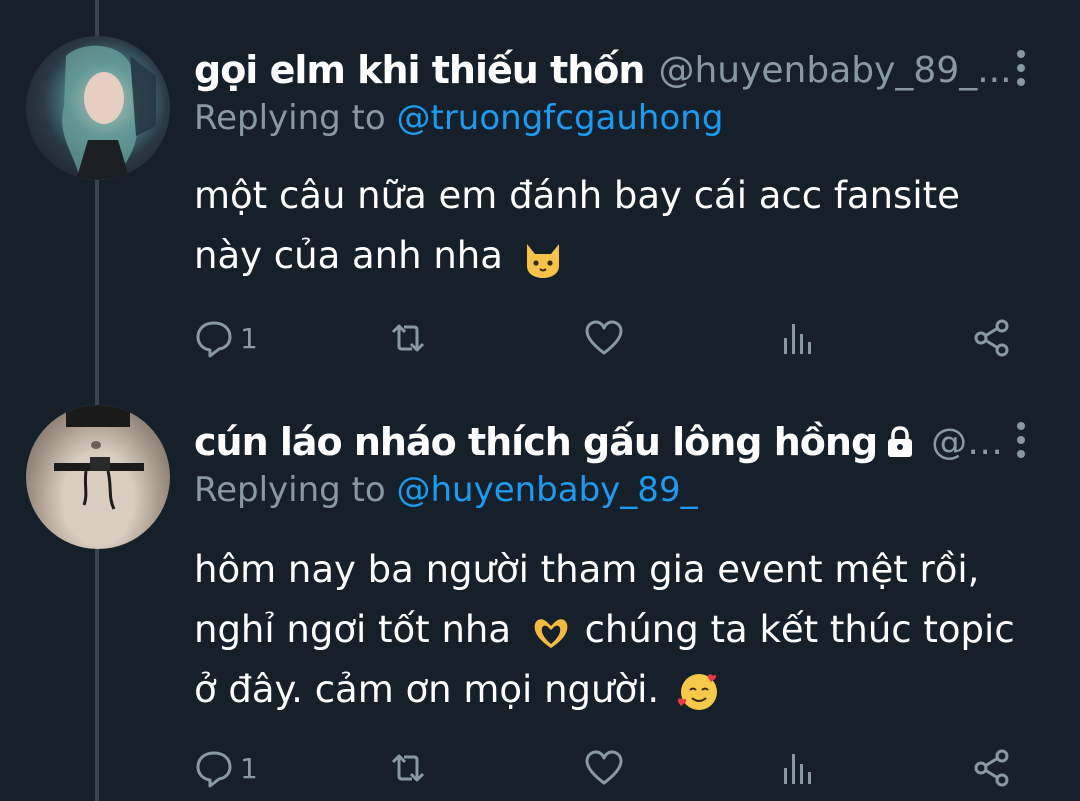 Image resolution: width=1080 pixels, height=801 pixels. Describe the element at coordinates (419, 70) in the screenshot. I see `display-name: gọi elm khi thiếu thốn` at that location.